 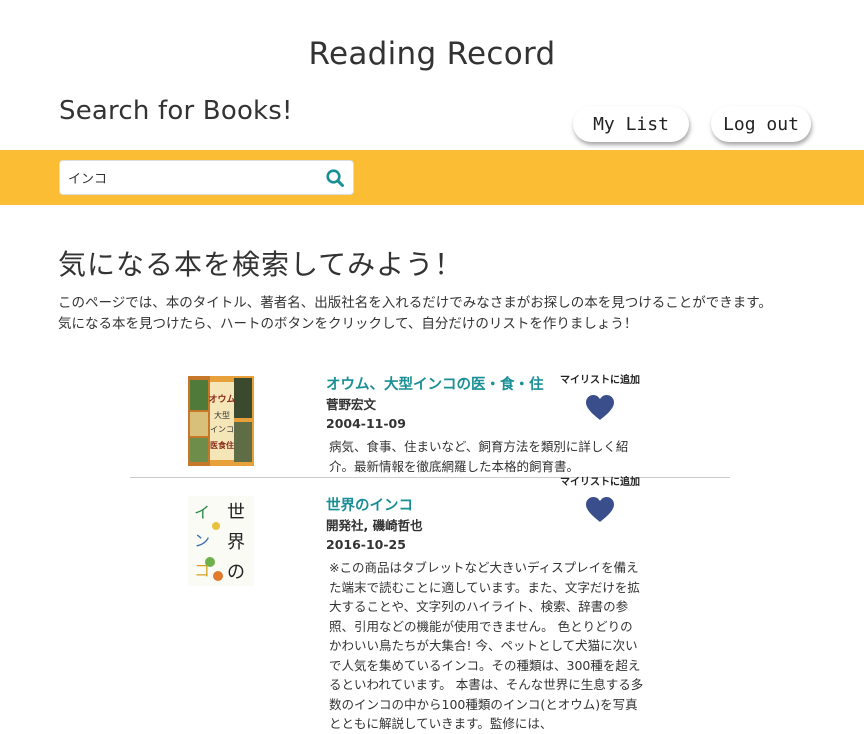 What do you see at coordinates (236, 542) in the screenshot?
I see `svg-text: 界` at bounding box center [236, 542].